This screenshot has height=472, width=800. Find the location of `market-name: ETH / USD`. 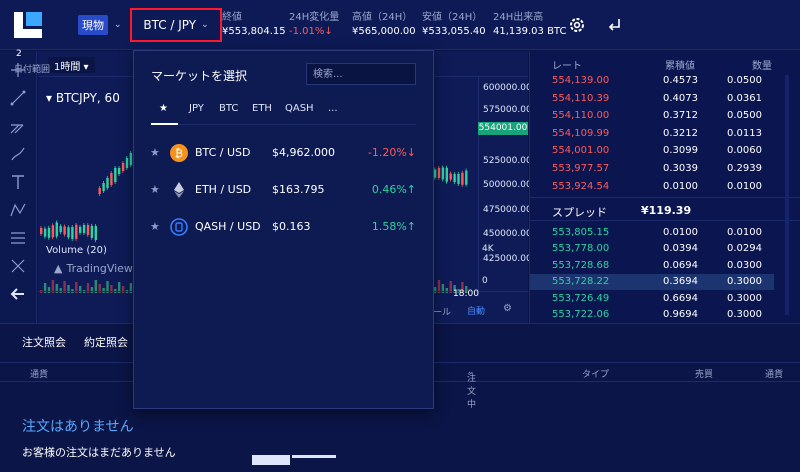

market-name: ETH / USD is located at coordinates (223, 189).